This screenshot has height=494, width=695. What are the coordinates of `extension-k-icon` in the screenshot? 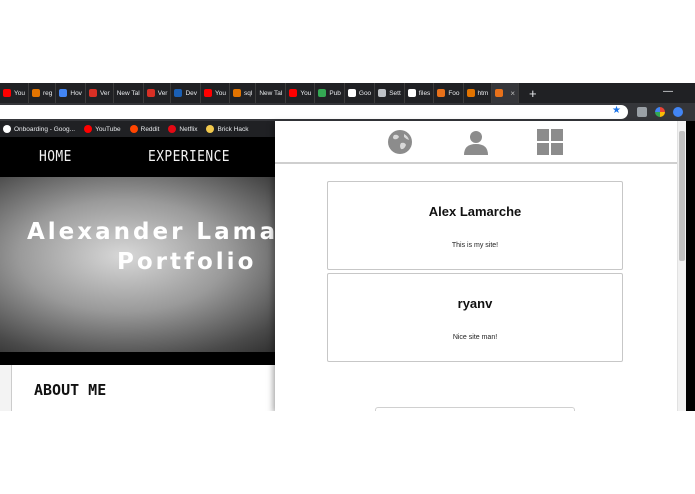 It's located at (642, 112).